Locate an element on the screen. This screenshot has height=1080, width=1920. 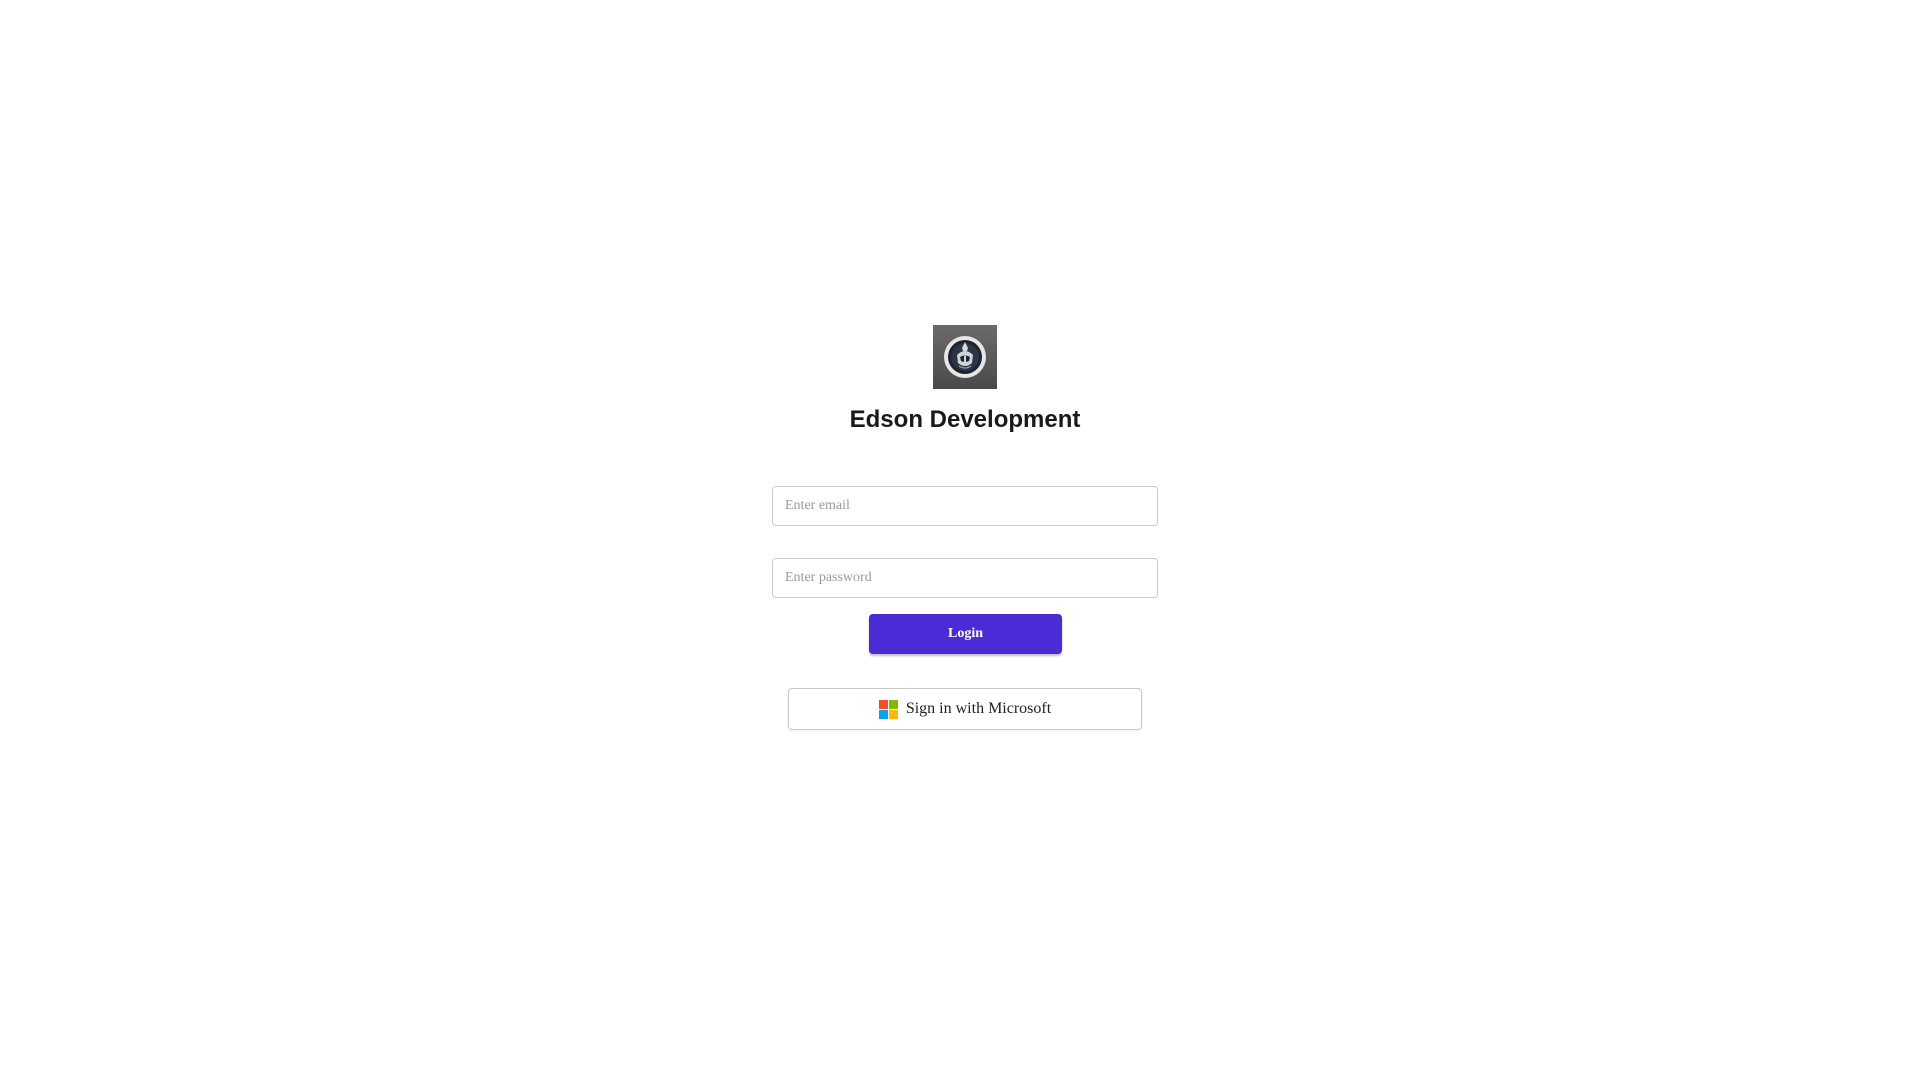
app-logo is located at coordinates (965, 357).